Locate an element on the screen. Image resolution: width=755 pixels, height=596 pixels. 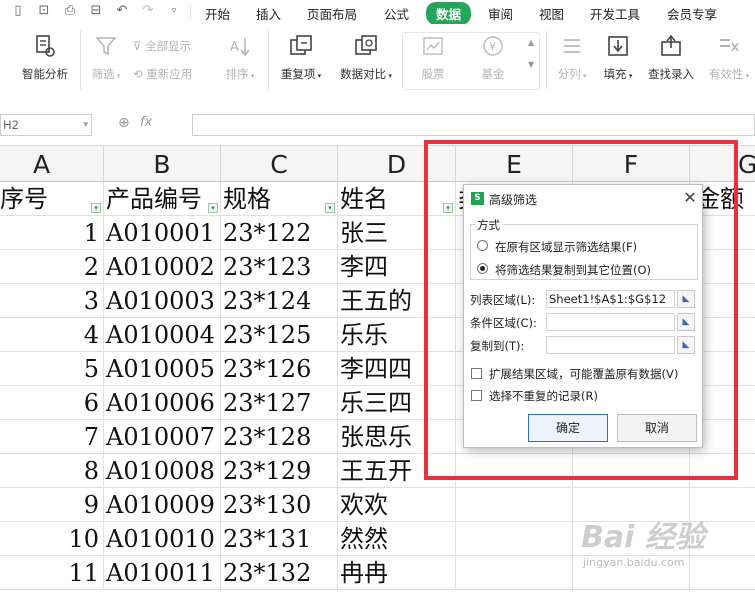
print-icon: ⎙ is located at coordinates (70, 11).